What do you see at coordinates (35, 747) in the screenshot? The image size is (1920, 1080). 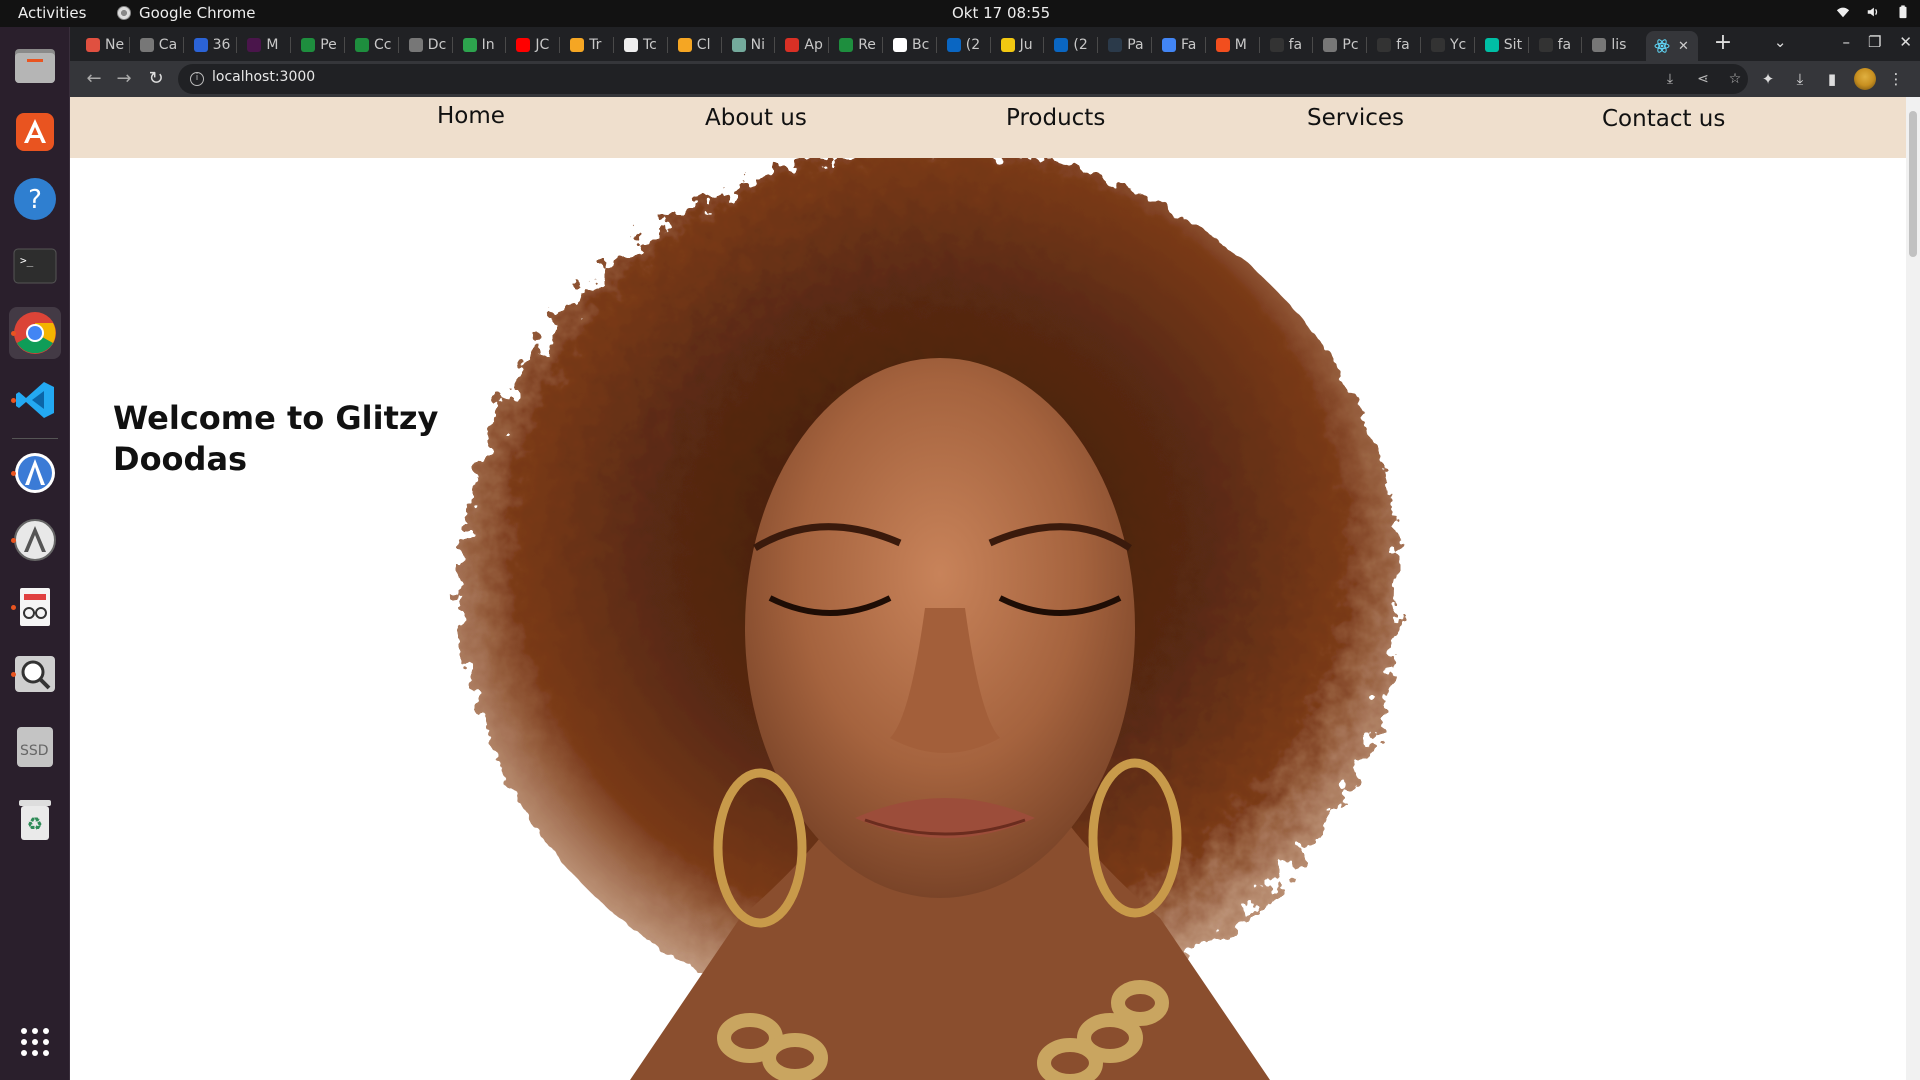 I see `dock-ssd-drive: SSD` at bounding box center [35, 747].